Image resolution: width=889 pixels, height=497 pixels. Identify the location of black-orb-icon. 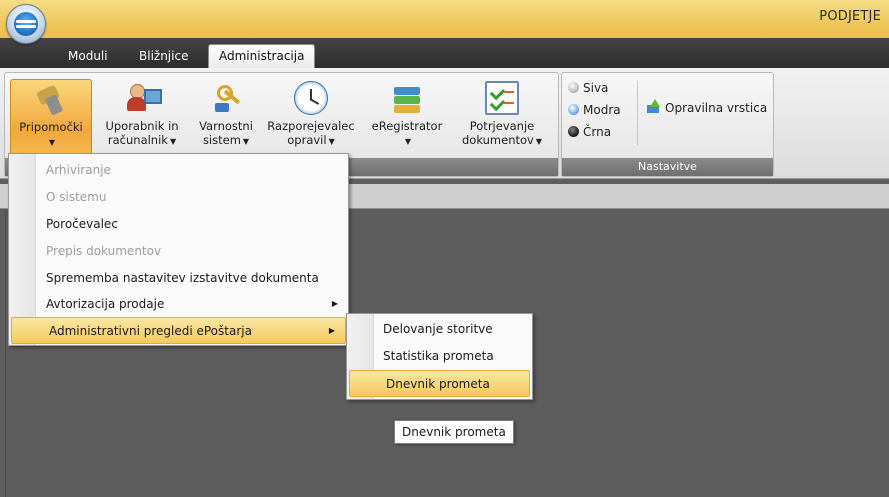
(573, 131).